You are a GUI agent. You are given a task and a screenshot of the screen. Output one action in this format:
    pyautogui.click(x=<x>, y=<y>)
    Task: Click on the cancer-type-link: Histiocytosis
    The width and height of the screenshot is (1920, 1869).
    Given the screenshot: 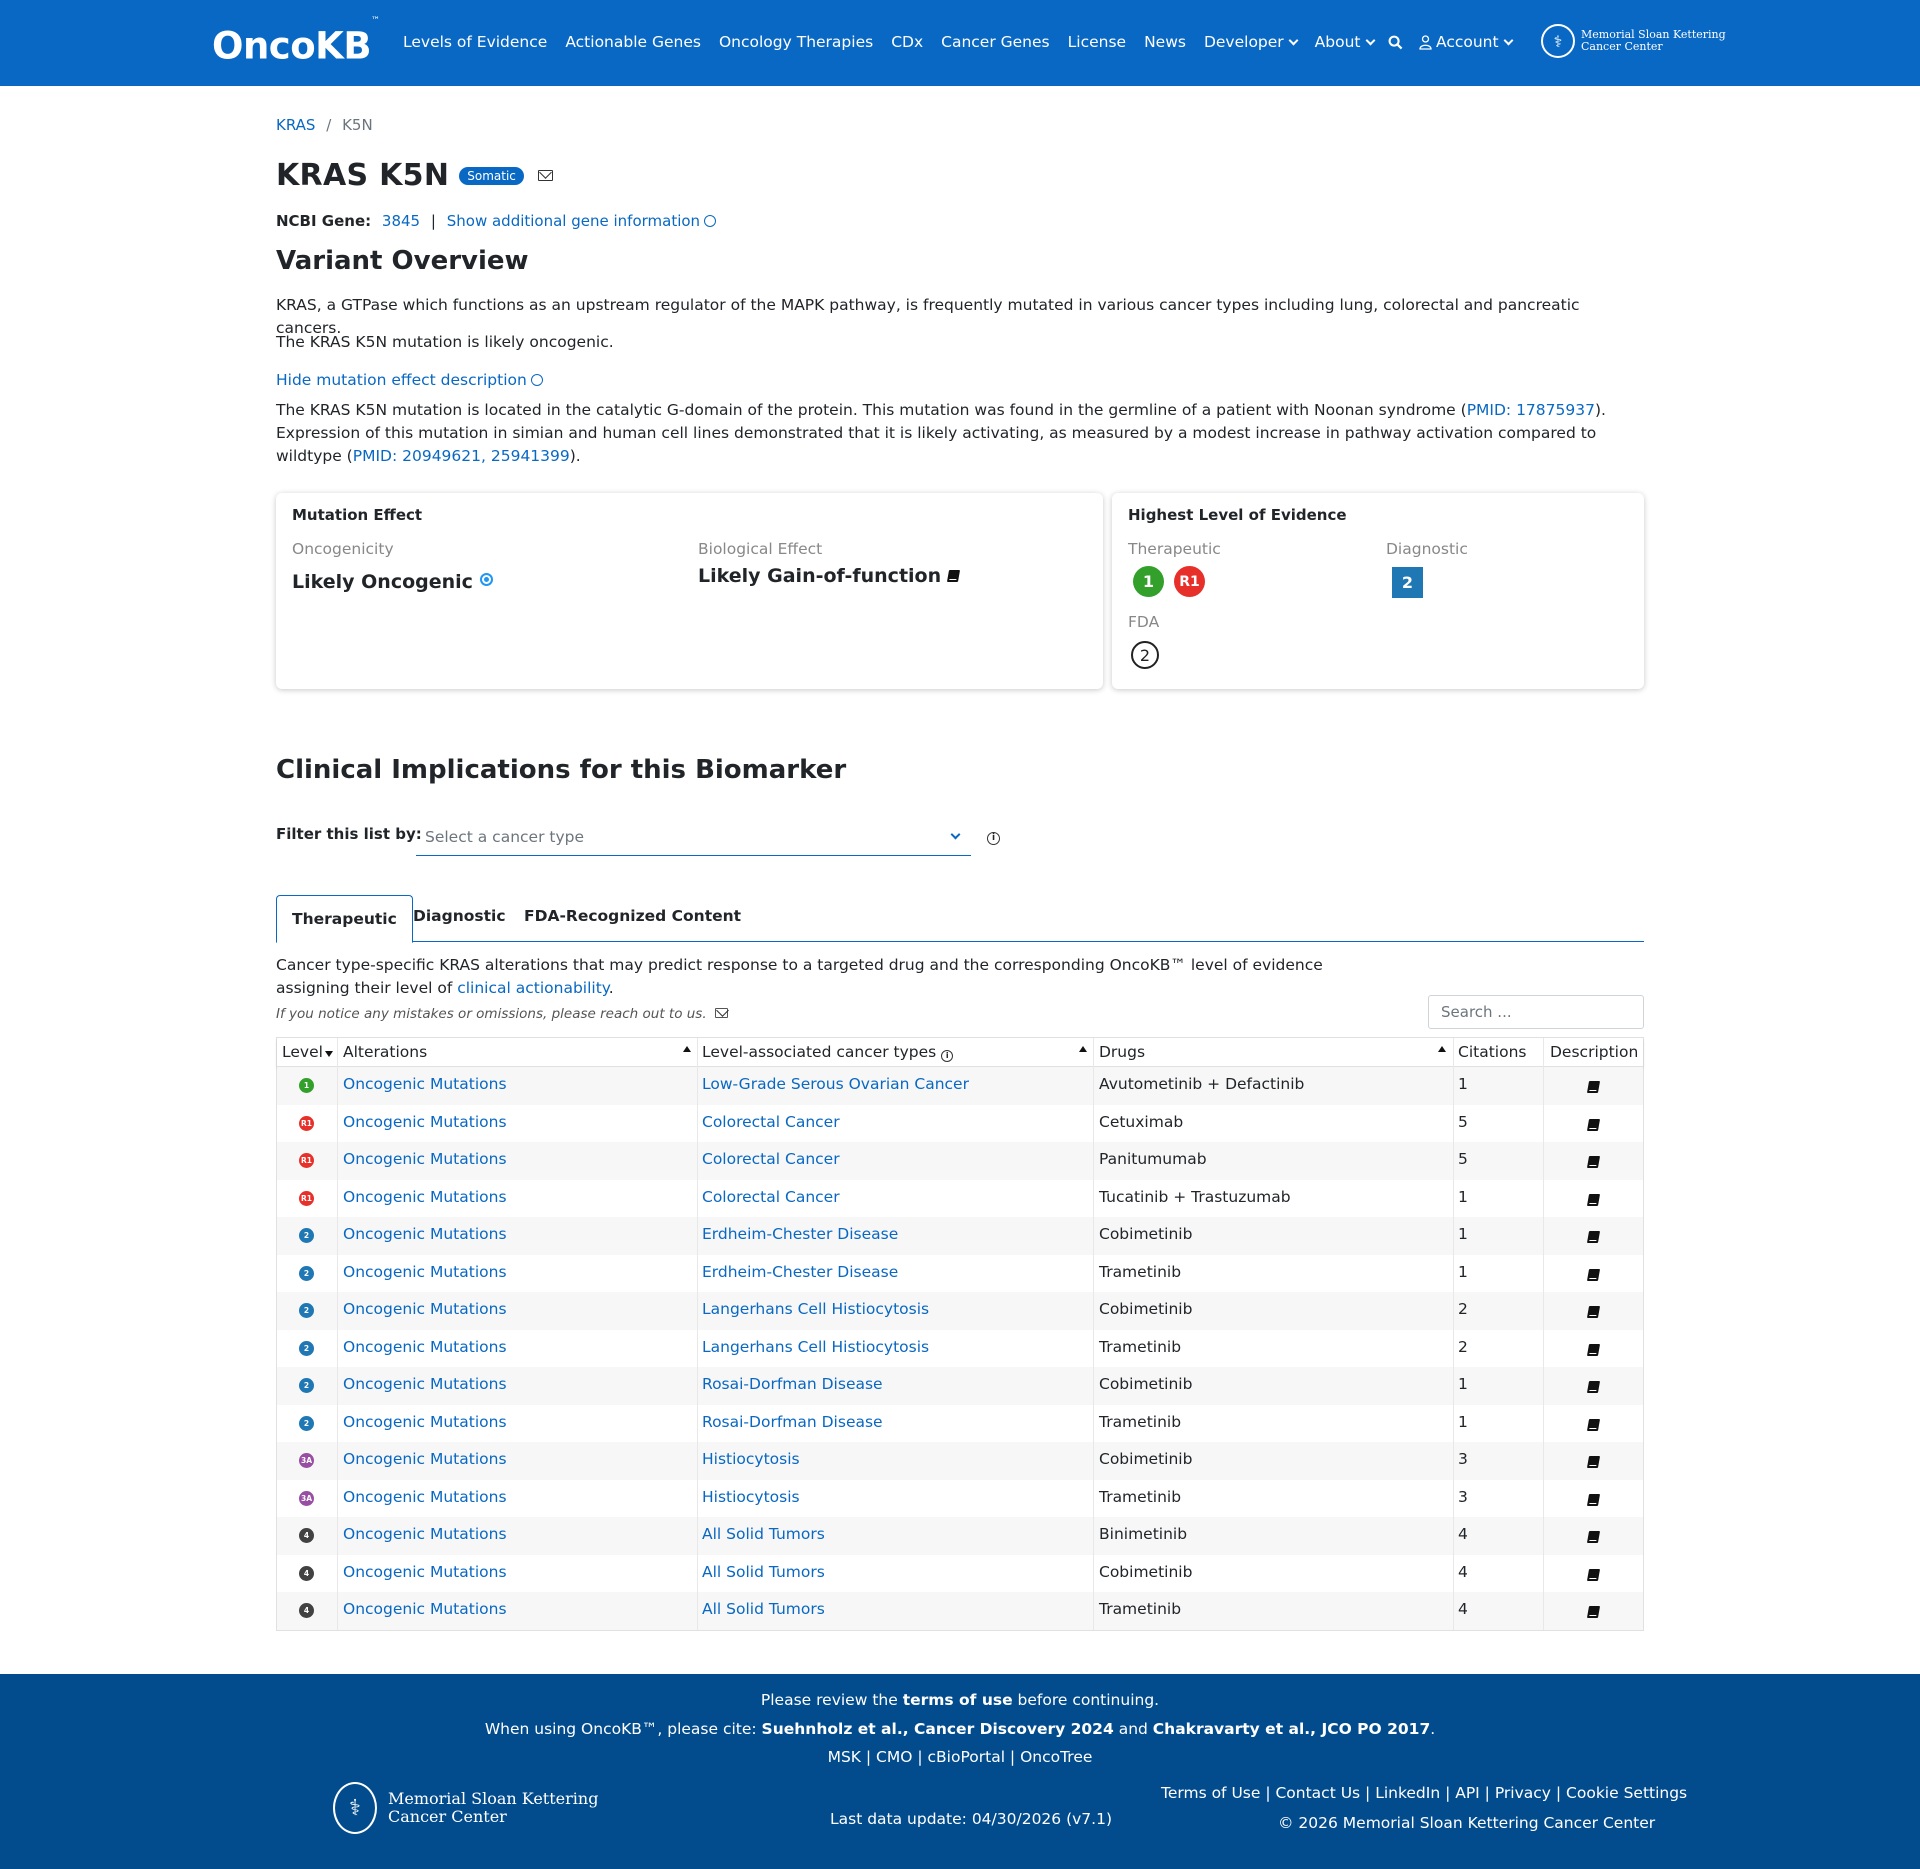 What is the action you would take?
    pyautogui.click(x=751, y=1459)
    